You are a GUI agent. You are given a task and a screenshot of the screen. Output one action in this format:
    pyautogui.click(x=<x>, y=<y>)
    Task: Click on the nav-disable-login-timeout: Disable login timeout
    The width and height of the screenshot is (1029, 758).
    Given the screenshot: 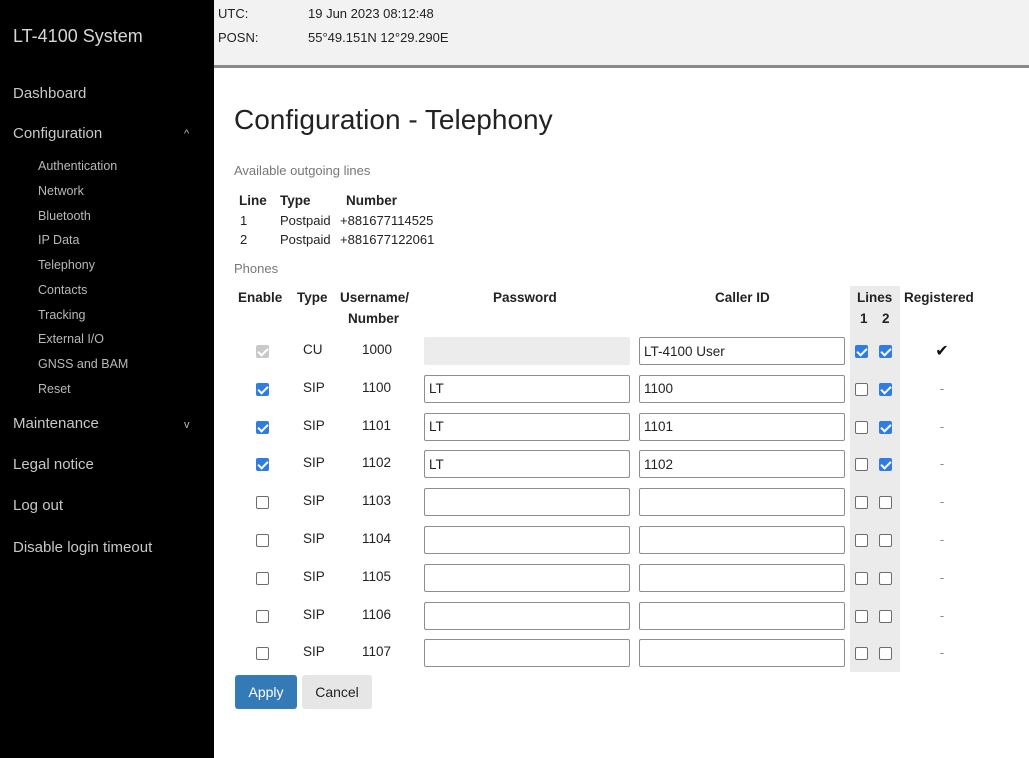 What is the action you would take?
    pyautogui.click(x=82, y=547)
    